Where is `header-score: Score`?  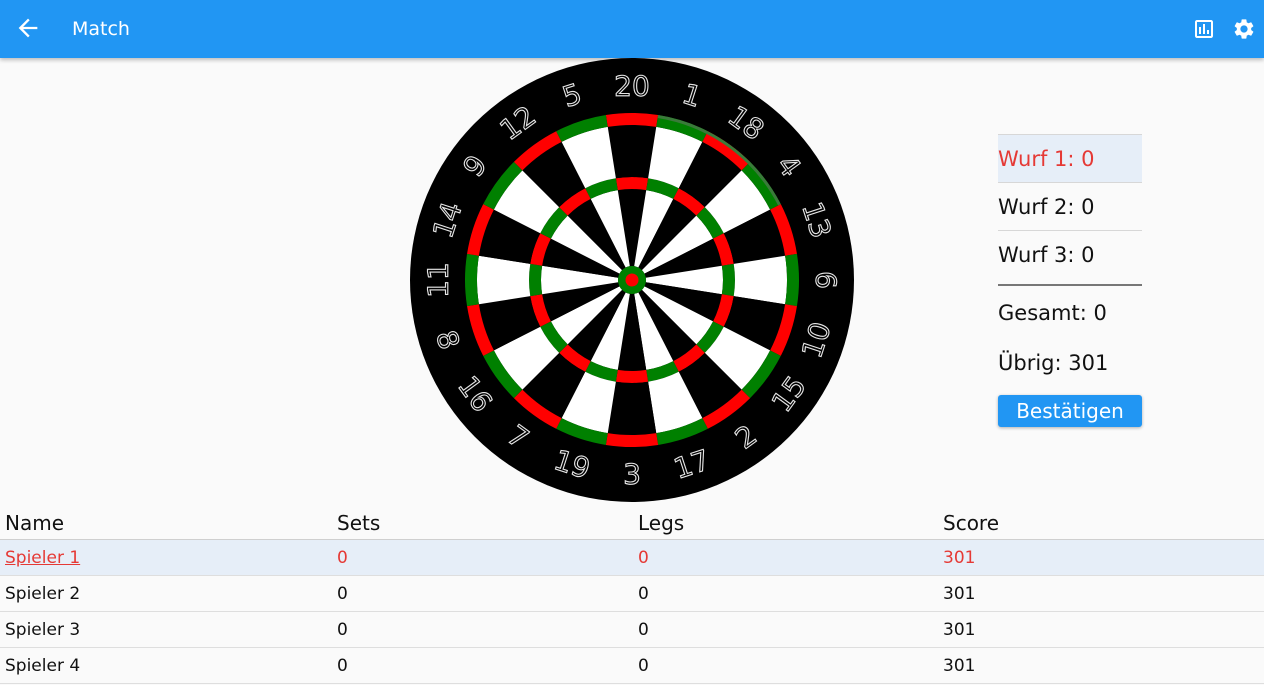 header-score: Score is located at coordinates (971, 523).